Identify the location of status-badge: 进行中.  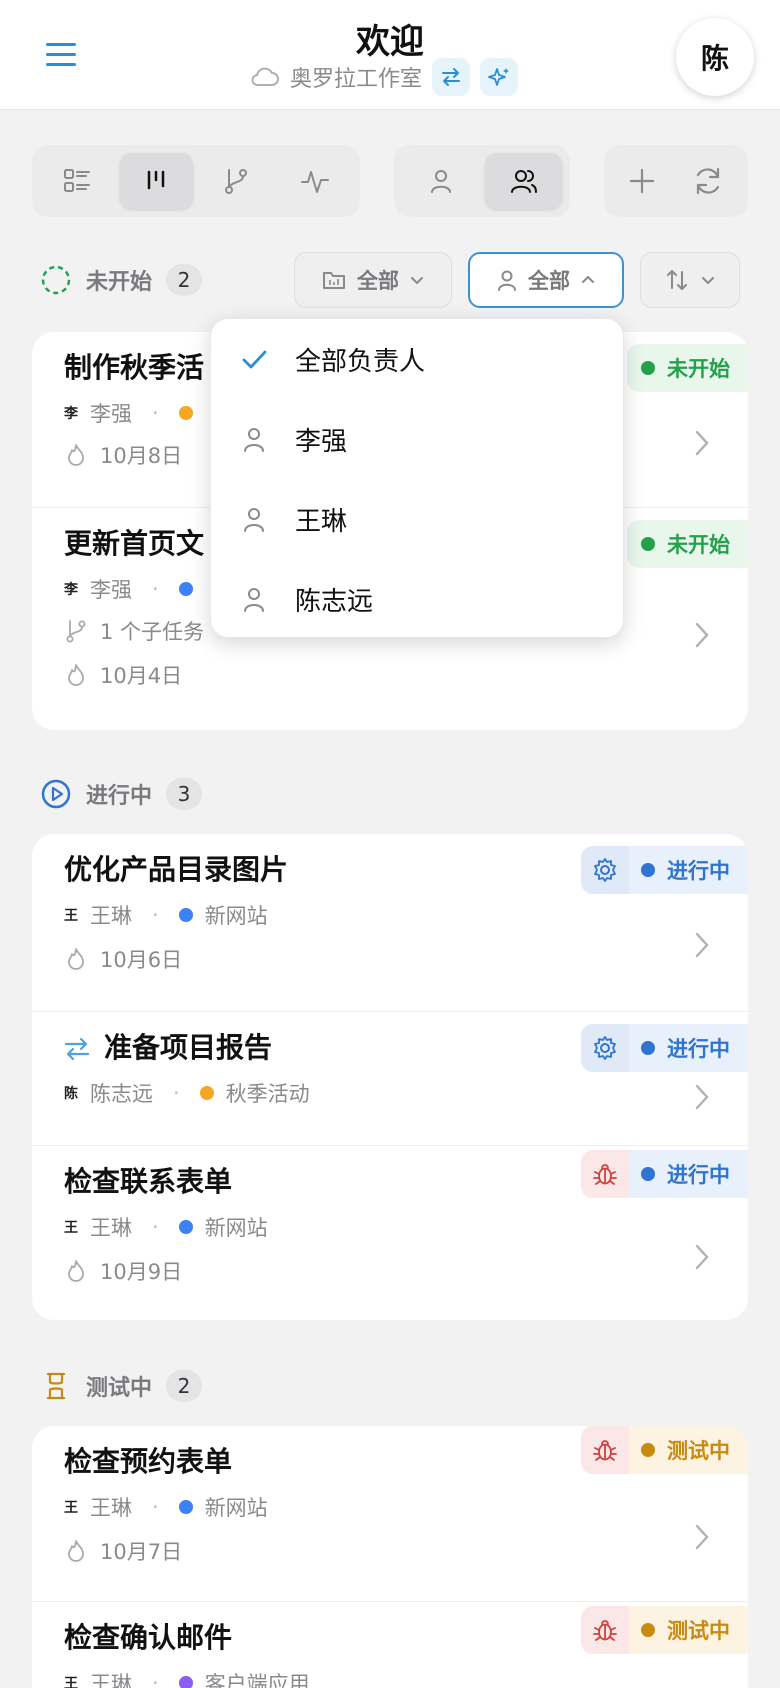
(664, 1048).